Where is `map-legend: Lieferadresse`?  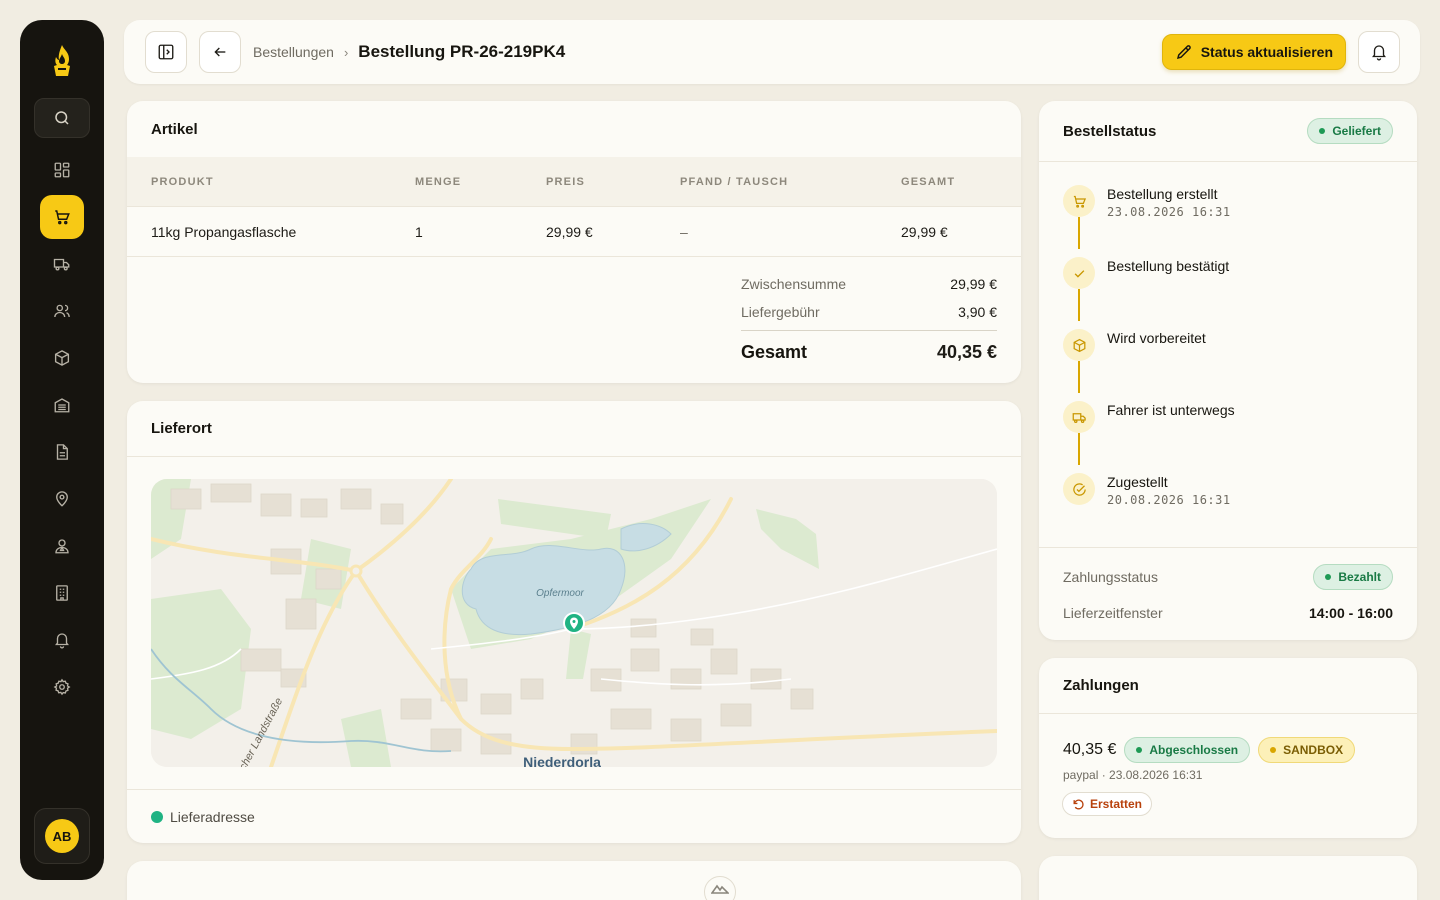
map-legend: Lieferadresse is located at coordinates (203, 817).